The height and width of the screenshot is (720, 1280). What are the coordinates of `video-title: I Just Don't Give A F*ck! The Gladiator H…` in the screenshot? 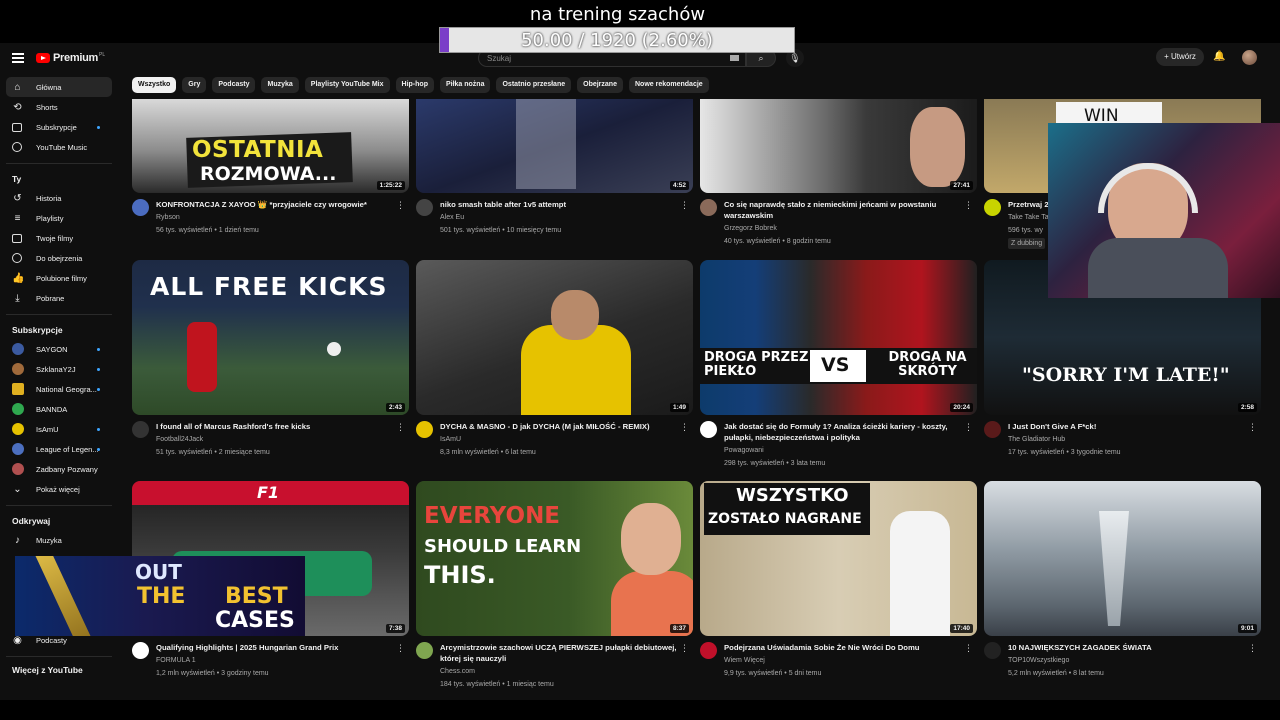 It's located at (1128, 439).